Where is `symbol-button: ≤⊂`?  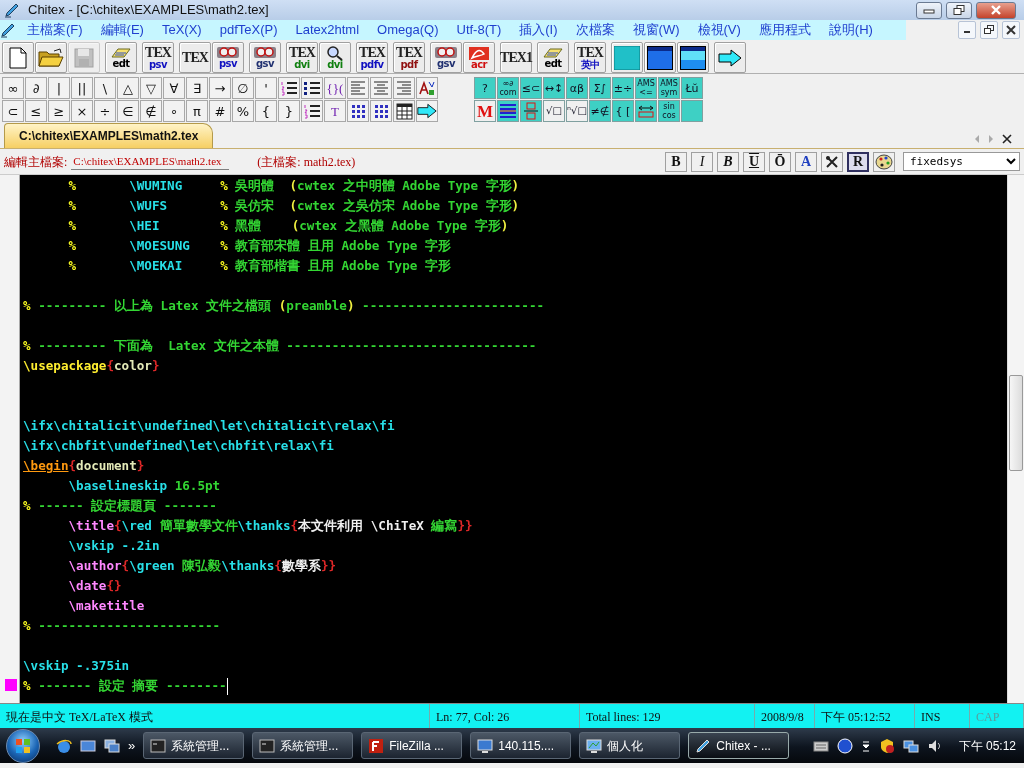
symbol-button: ≤⊂ is located at coordinates (531, 88).